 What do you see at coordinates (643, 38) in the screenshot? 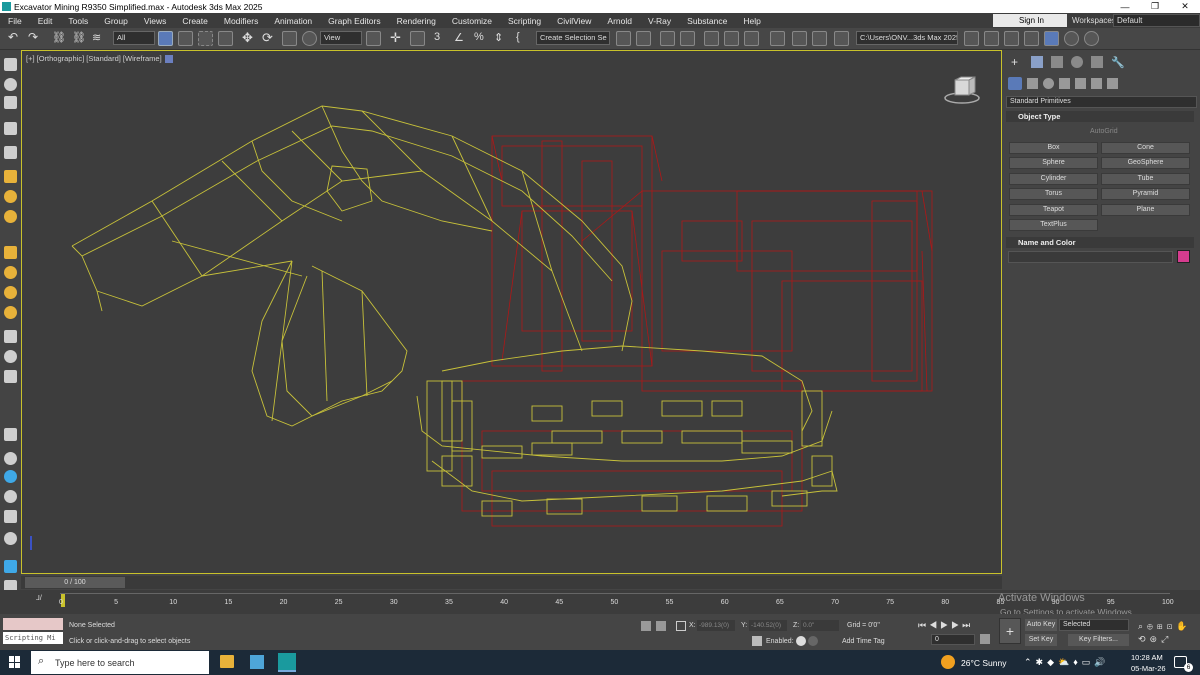
I see `align-icon` at bounding box center [643, 38].